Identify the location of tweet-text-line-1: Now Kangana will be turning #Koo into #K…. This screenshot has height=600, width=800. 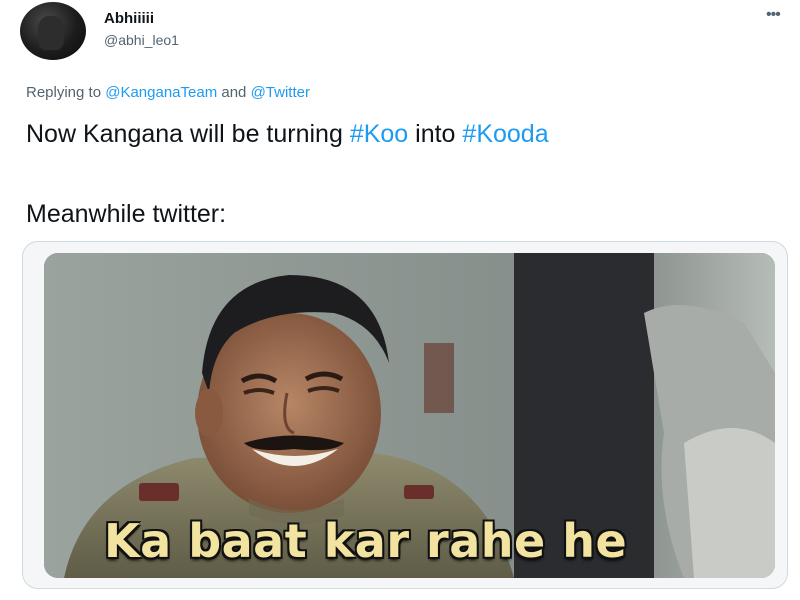
(287, 134).